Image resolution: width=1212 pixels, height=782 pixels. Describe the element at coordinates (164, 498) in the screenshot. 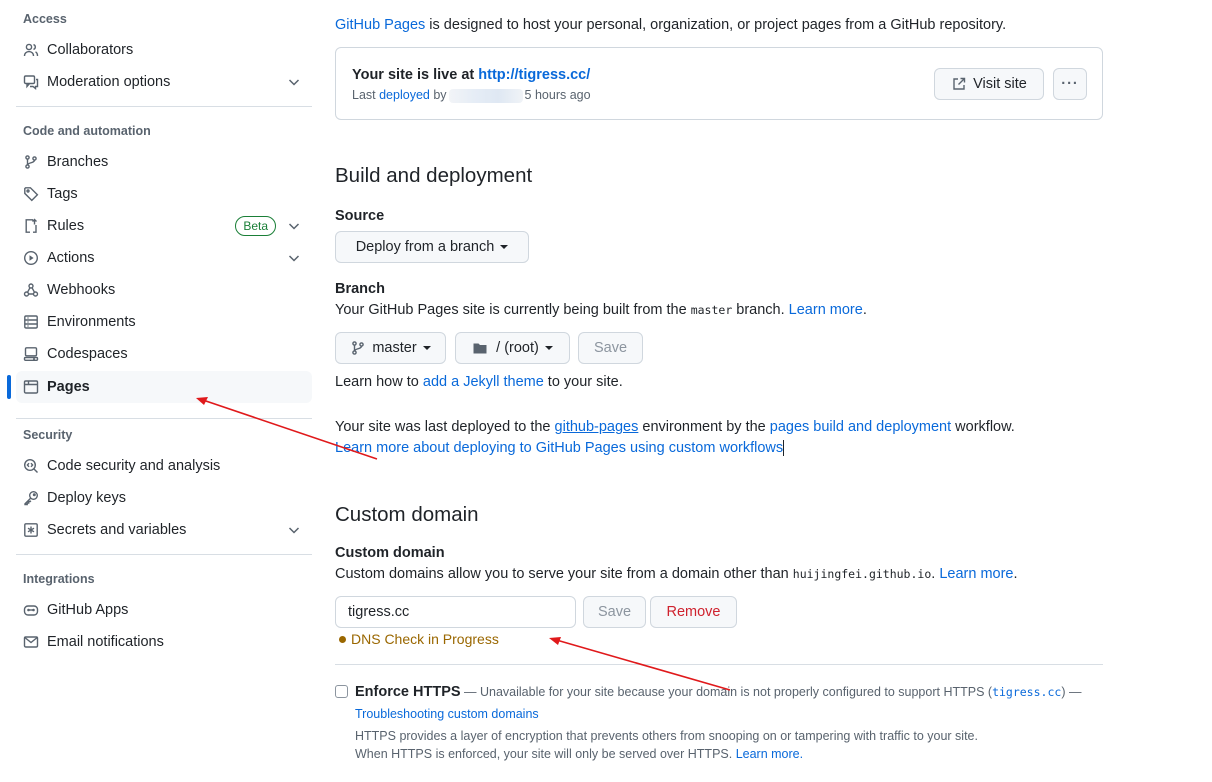

I see `sidebar-item-deploy-keys: Deploy keys` at that location.